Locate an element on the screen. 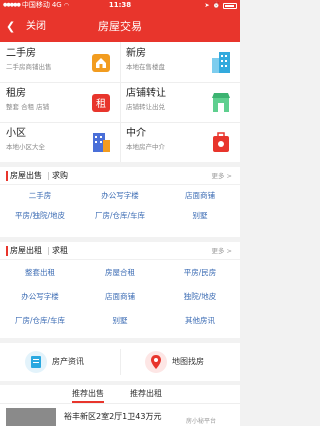 This screenshot has width=320, height=426. listing-tabs: 推荐出售 推荐出租 is located at coordinates (120, 394).